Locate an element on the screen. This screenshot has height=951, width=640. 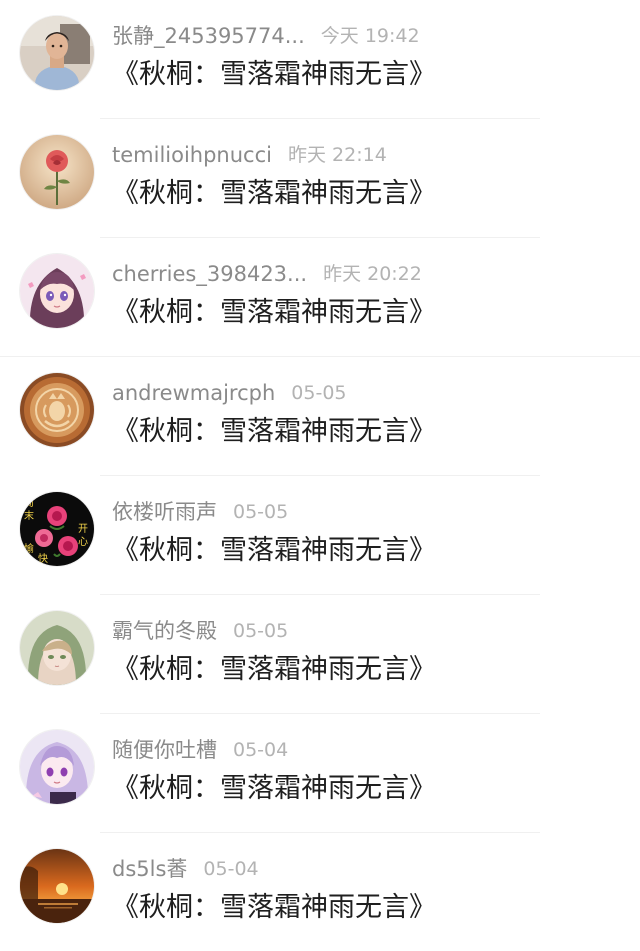
comment-meta: 霸气的冬殿 05-05 is located at coordinates (200, 631).